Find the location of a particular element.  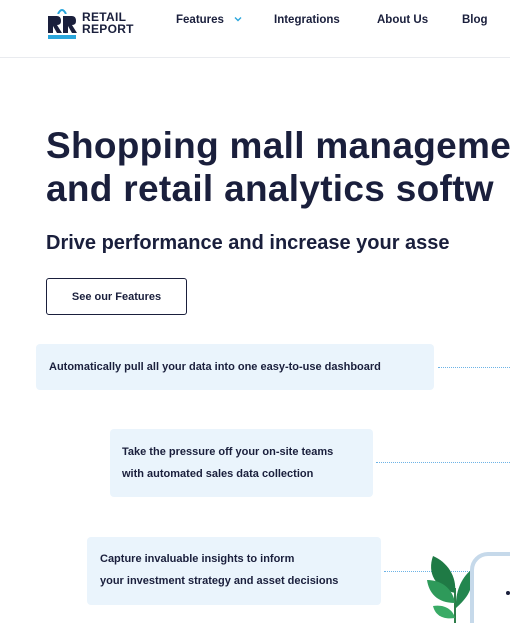

callout-text: with automated sales data collection is located at coordinates (218, 474).